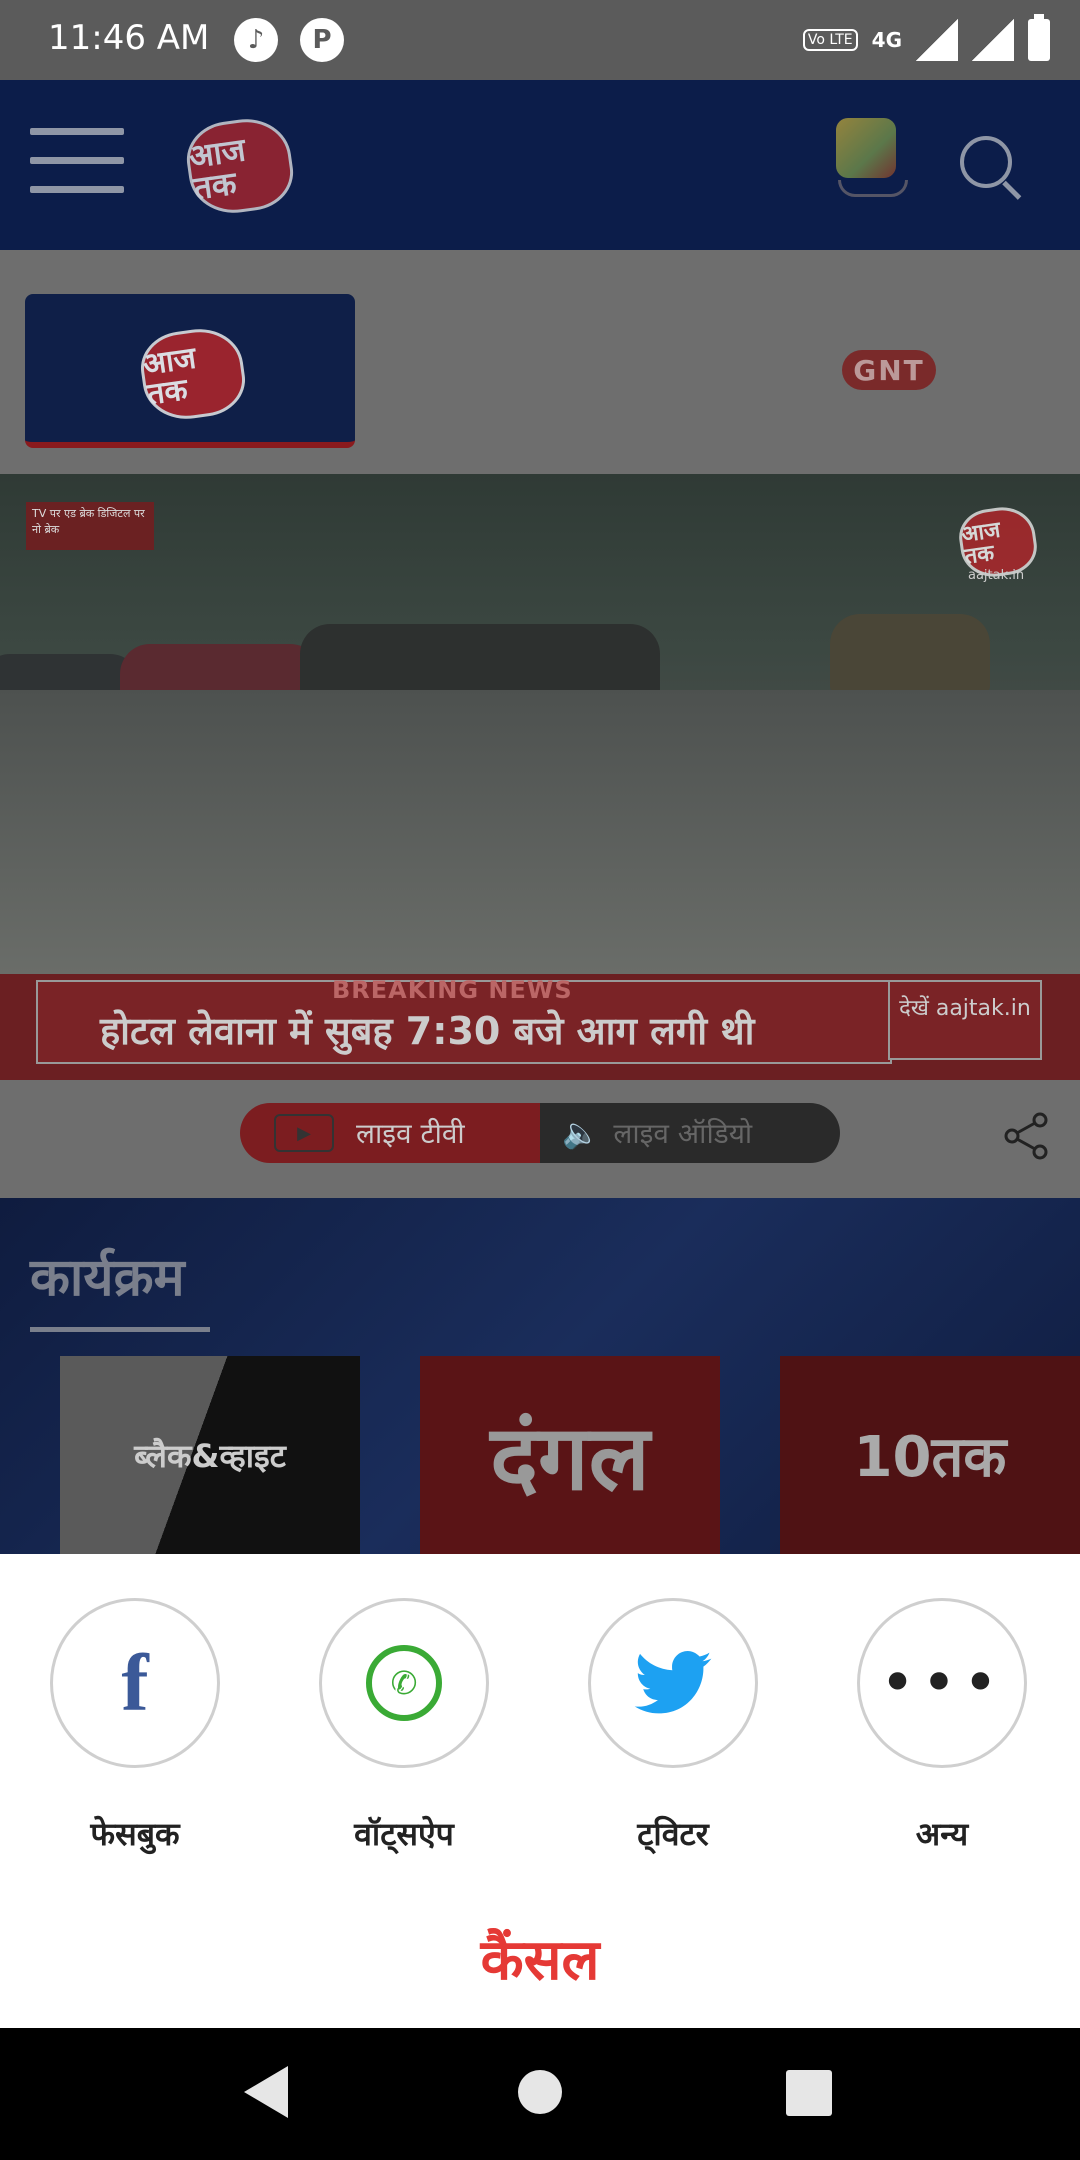 The image size is (1080, 2160). Describe the element at coordinates (107, 1278) in the screenshot. I see `programs-title: कार्यक्रम` at that location.